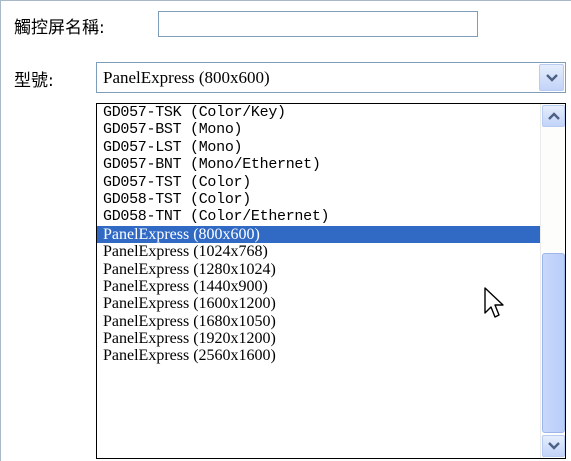 Image resolution: width=571 pixels, height=461 pixels. What do you see at coordinates (318, 129) in the screenshot?
I see `dropdown-option: GD057-BST (Mono)` at bounding box center [318, 129].